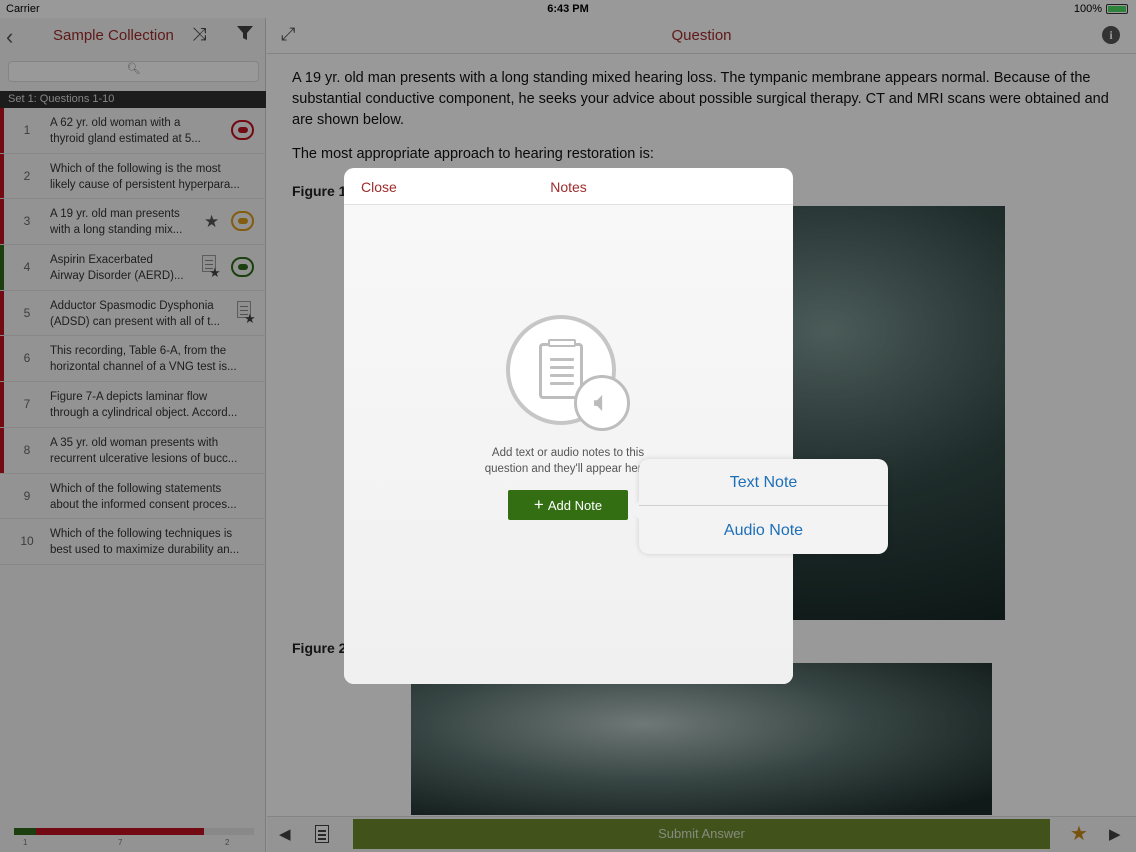 The height and width of the screenshot is (852, 1136). I want to click on add-note-popover: Text Note Audio Note, so click(759, 506).